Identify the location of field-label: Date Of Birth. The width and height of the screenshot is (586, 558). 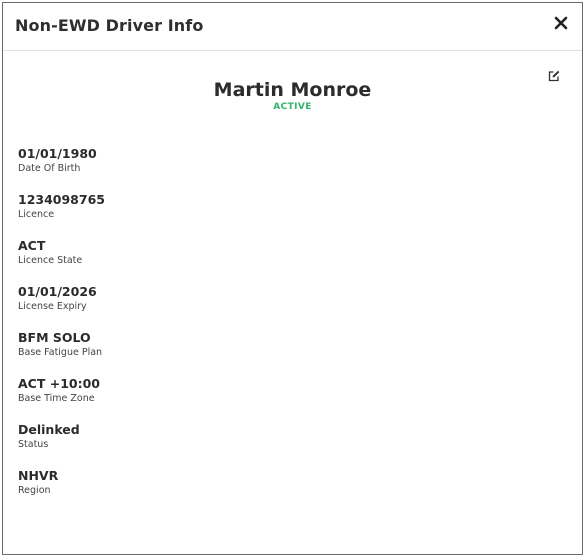
(49, 168).